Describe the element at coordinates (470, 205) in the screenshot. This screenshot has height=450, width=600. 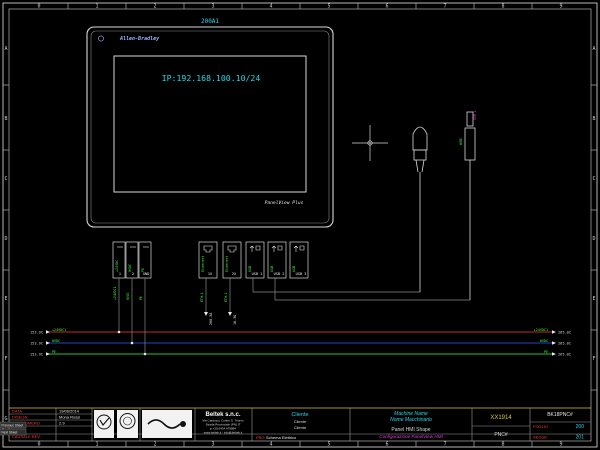
I see `usb-plug-icon` at that location.